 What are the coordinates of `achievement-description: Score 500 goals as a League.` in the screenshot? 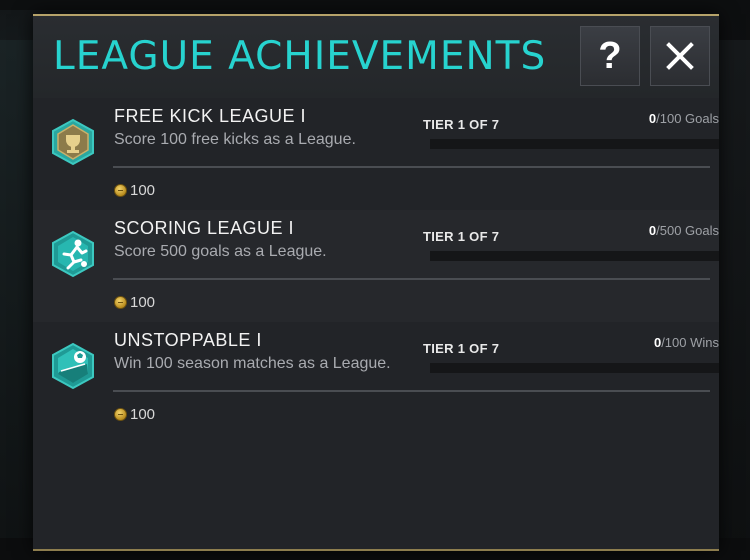 It's located at (220, 251).